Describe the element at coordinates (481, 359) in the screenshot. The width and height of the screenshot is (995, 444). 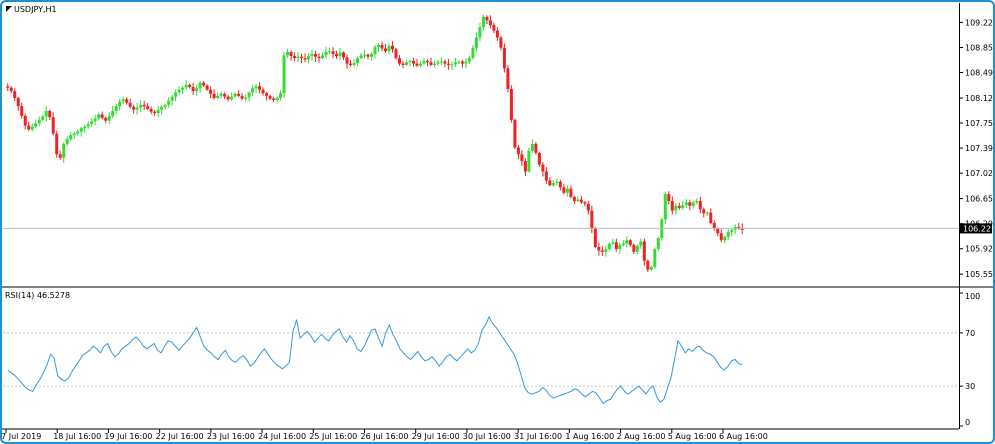
I see `rsi-levels` at that location.